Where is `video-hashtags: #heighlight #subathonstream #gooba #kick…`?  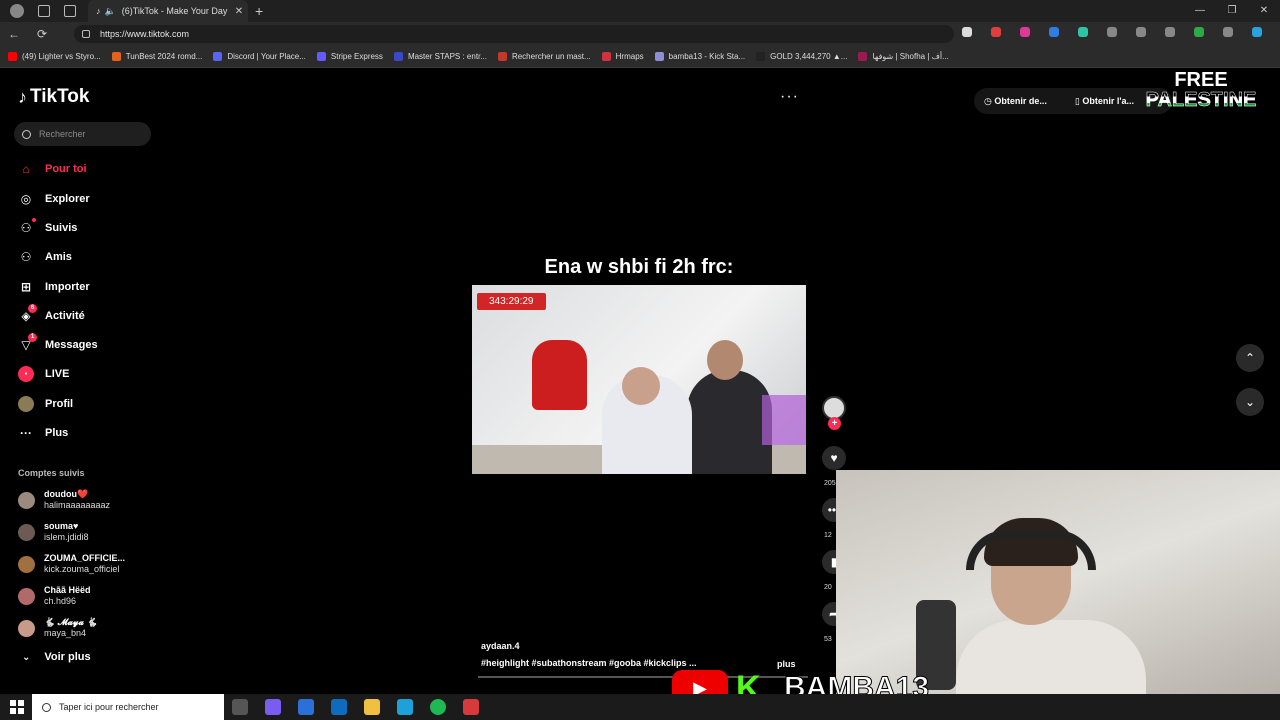 video-hashtags: #heighlight #subathonstream #gooba #kick… is located at coordinates (589, 663).